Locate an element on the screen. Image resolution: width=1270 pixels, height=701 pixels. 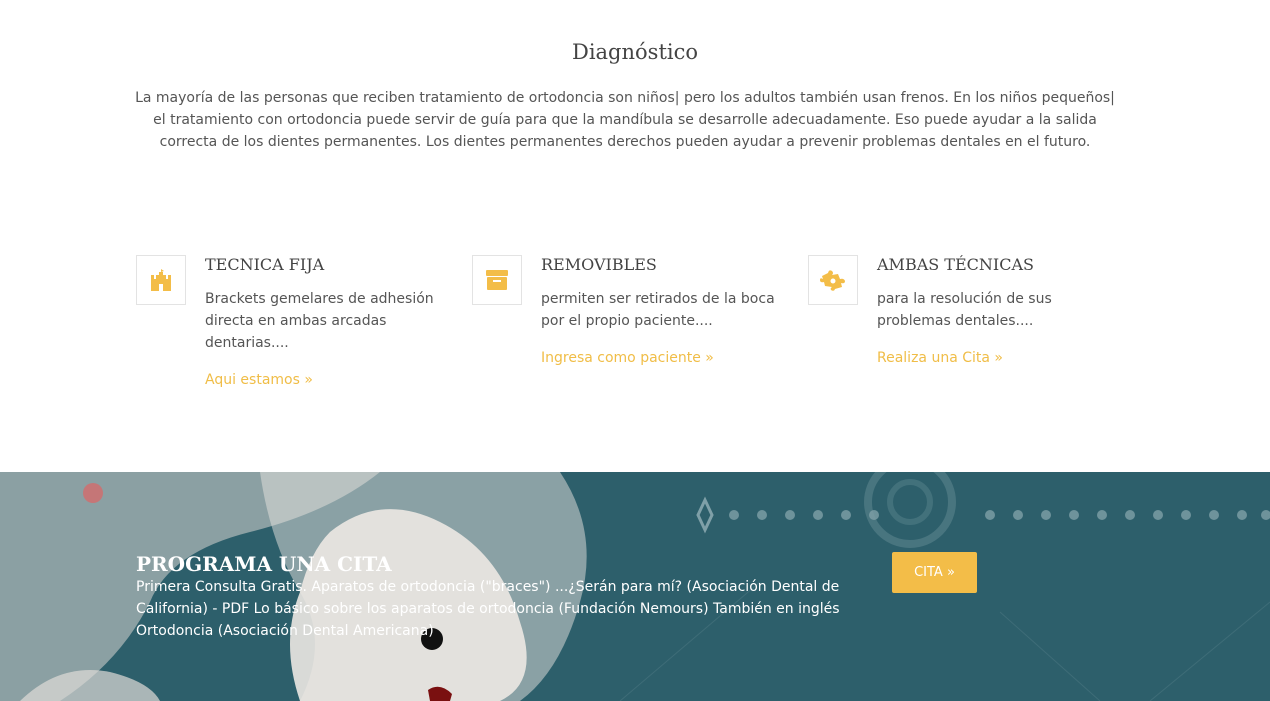
programa-cita-title: PROGRAMA UNA CITA is located at coordinates (264, 564).